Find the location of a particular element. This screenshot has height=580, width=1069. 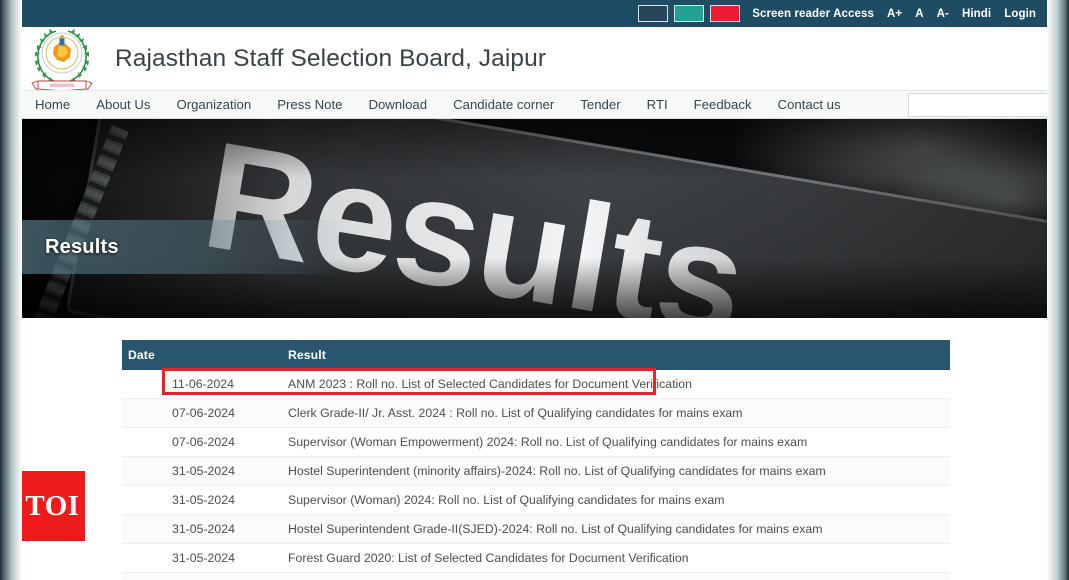

login-link: Login is located at coordinates (1020, 14).